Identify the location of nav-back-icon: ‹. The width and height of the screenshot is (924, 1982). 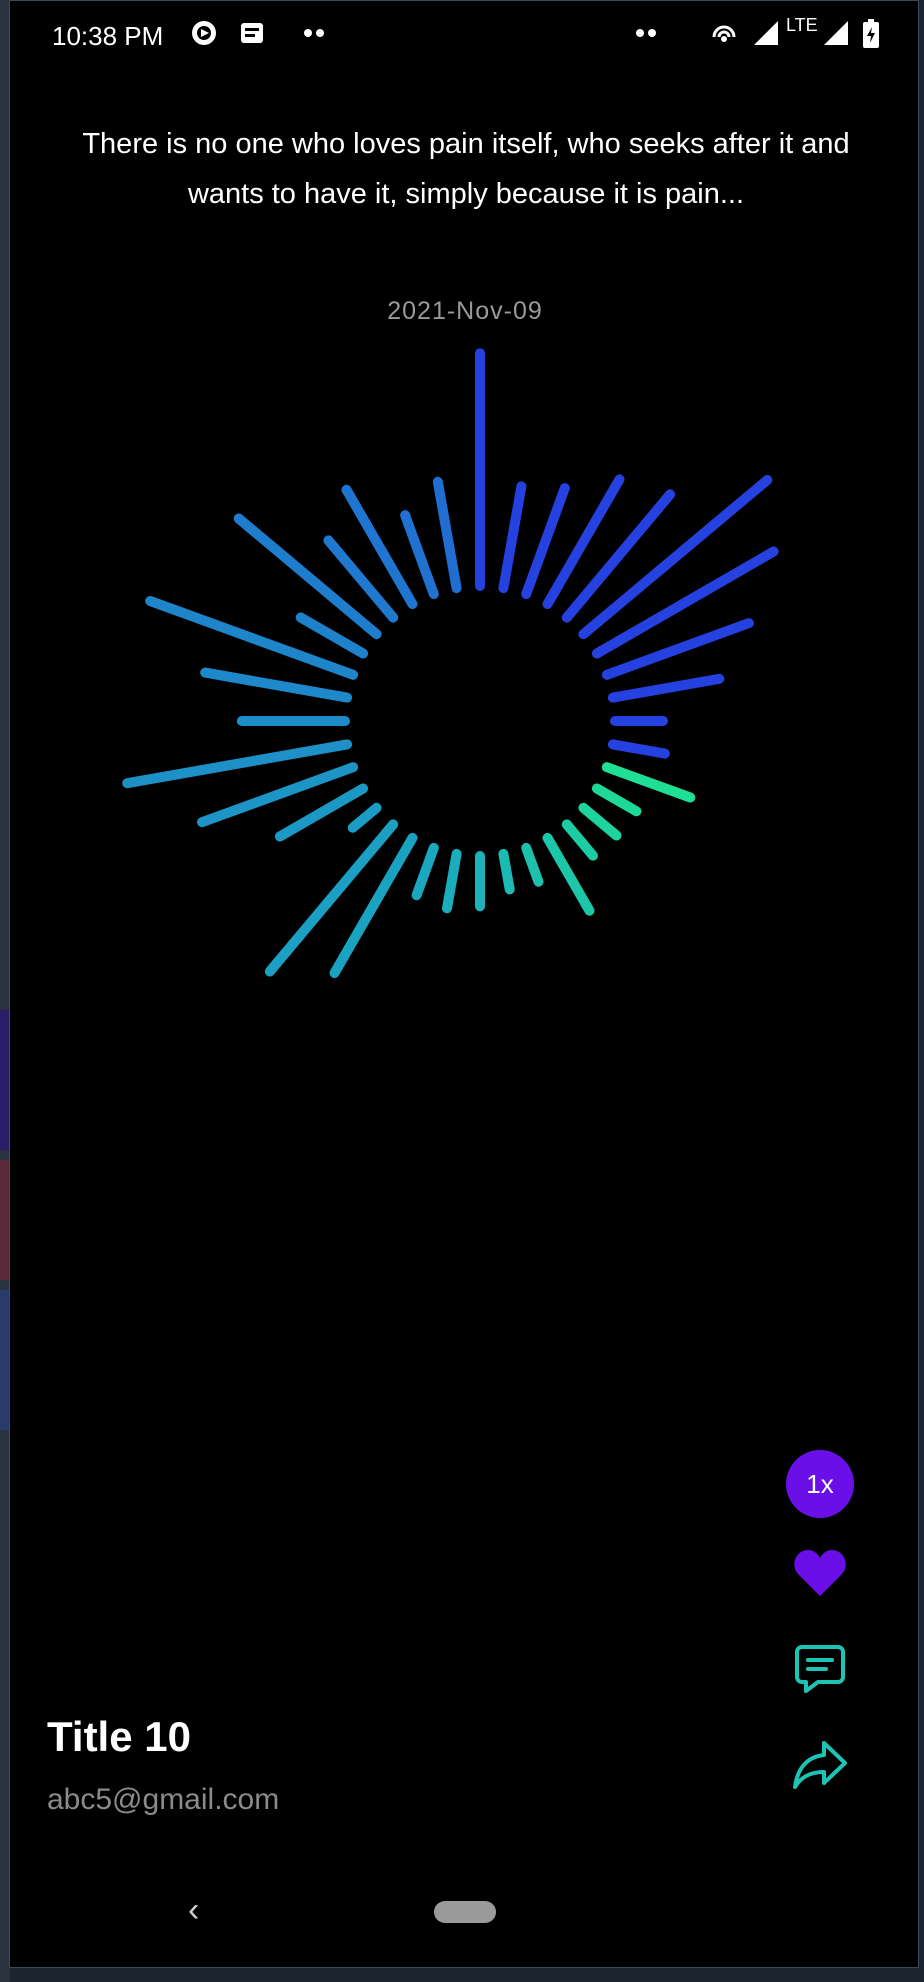
(193, 1910).